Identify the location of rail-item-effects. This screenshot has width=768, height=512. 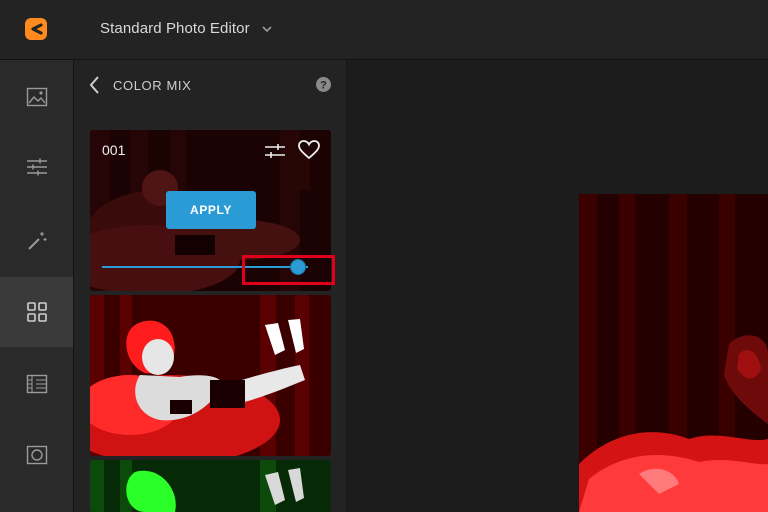
(36, 241).